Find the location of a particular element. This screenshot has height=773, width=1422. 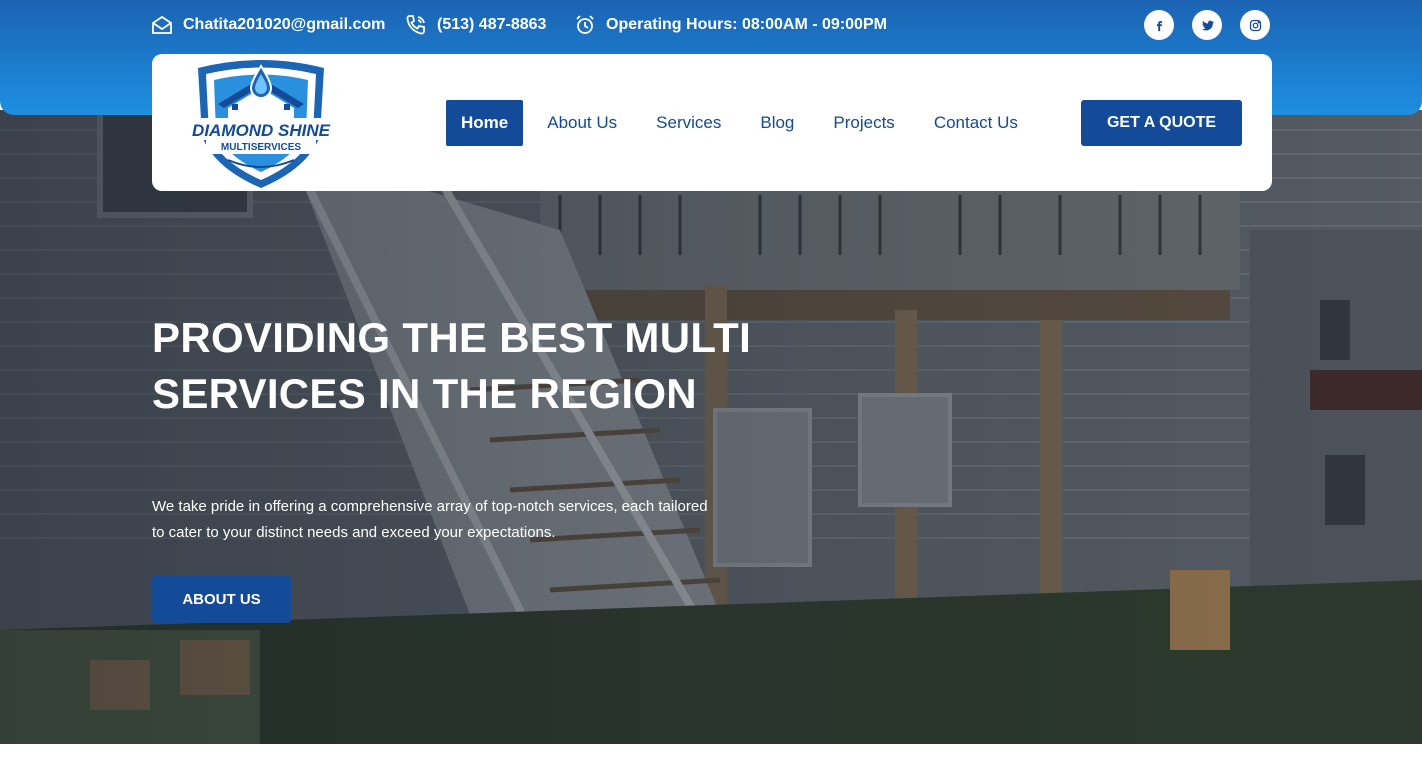

nav-services: Services is located at coordinates (688, 123).